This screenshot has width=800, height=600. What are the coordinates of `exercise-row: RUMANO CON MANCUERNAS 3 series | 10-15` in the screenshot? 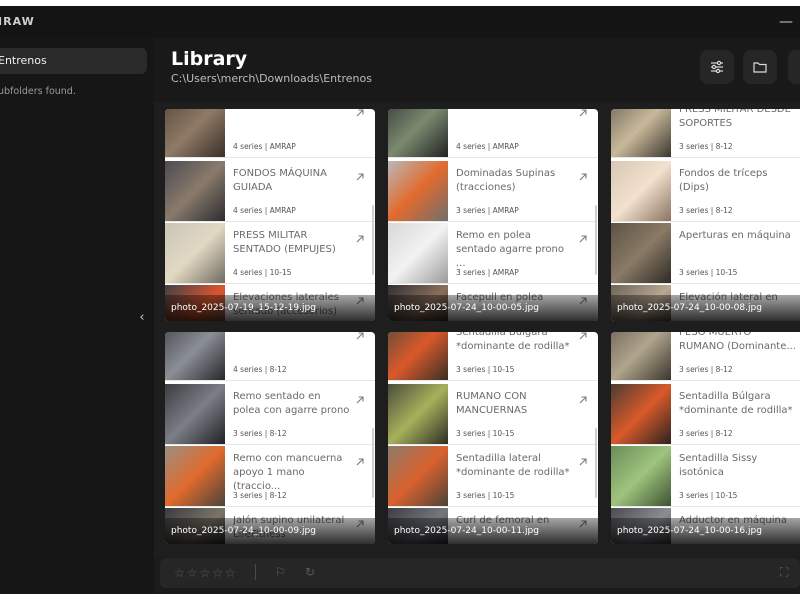 It's located at (493, 414).